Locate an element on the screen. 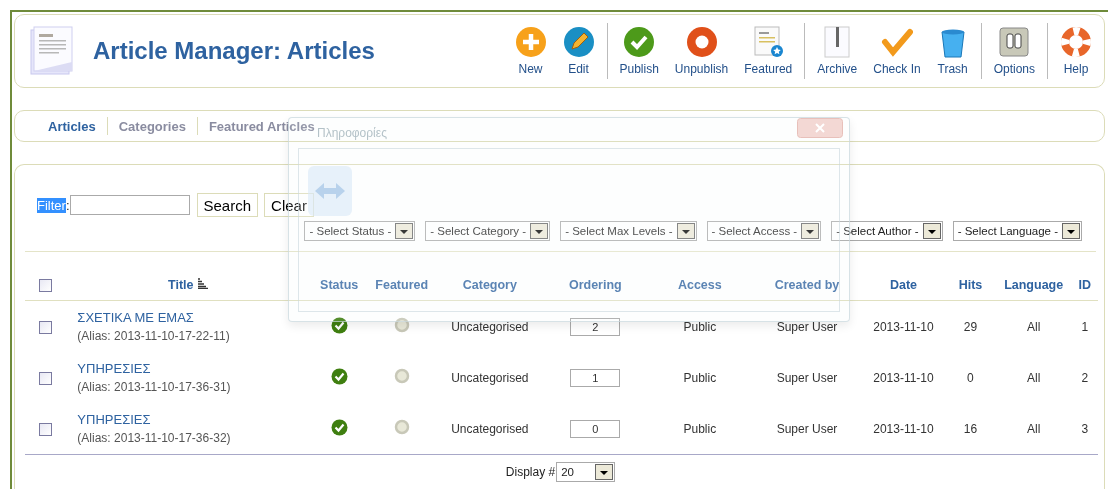 The height and width of the screenshot is (489, 1108). dialog-title: Πληροφορίες is located at coordinates (352, 133).